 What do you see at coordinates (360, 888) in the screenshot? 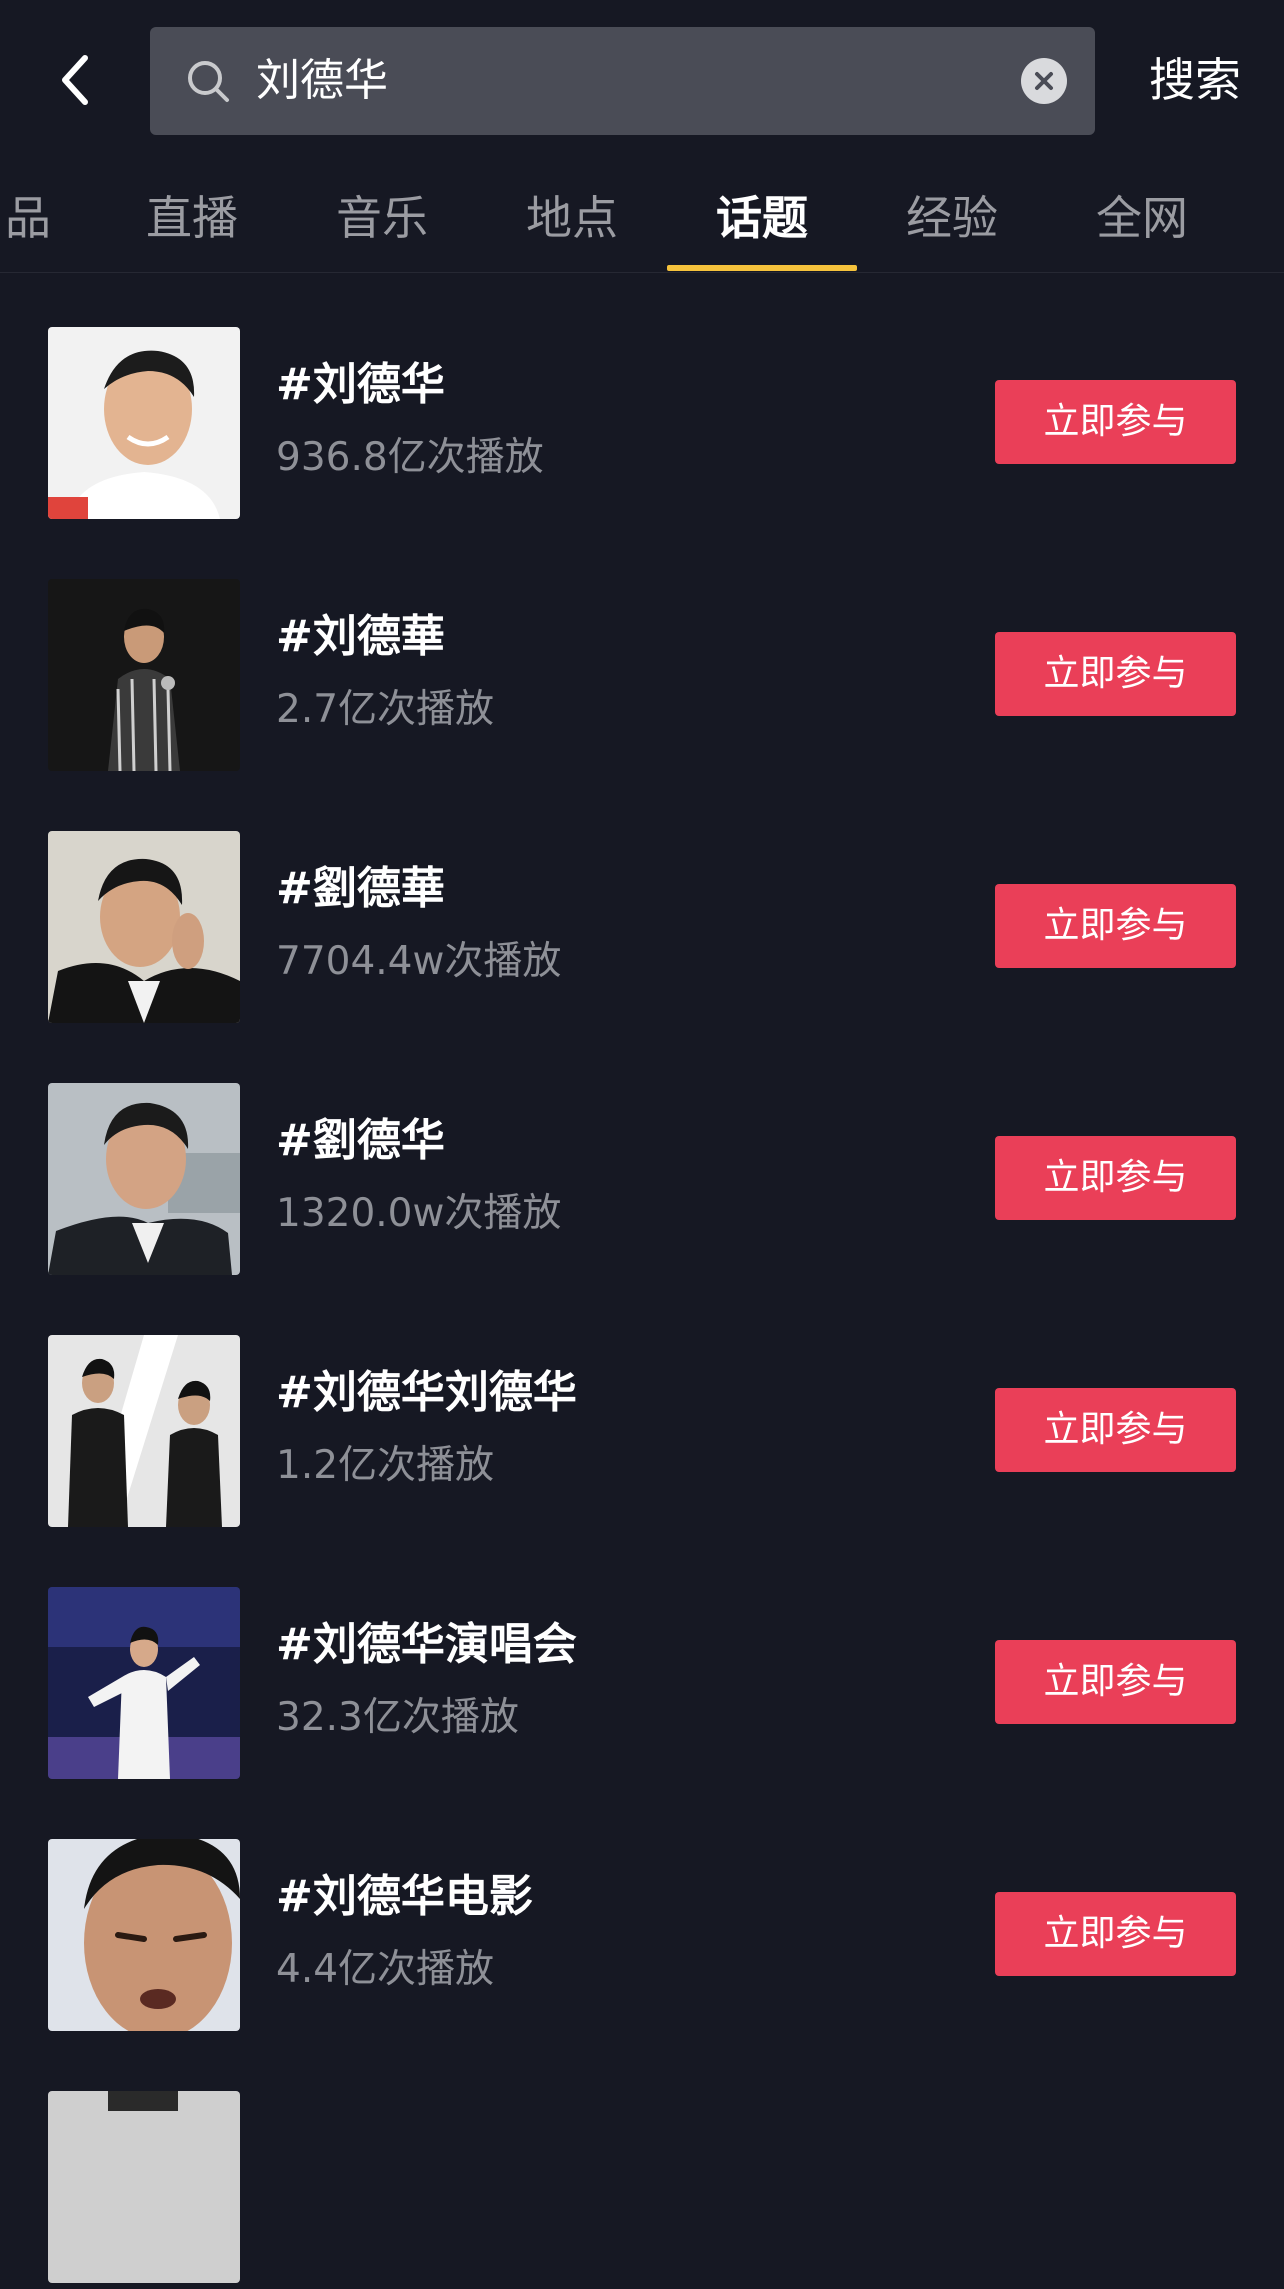
I see `topic-title: #劉德華` at bounding box center [360, 888].